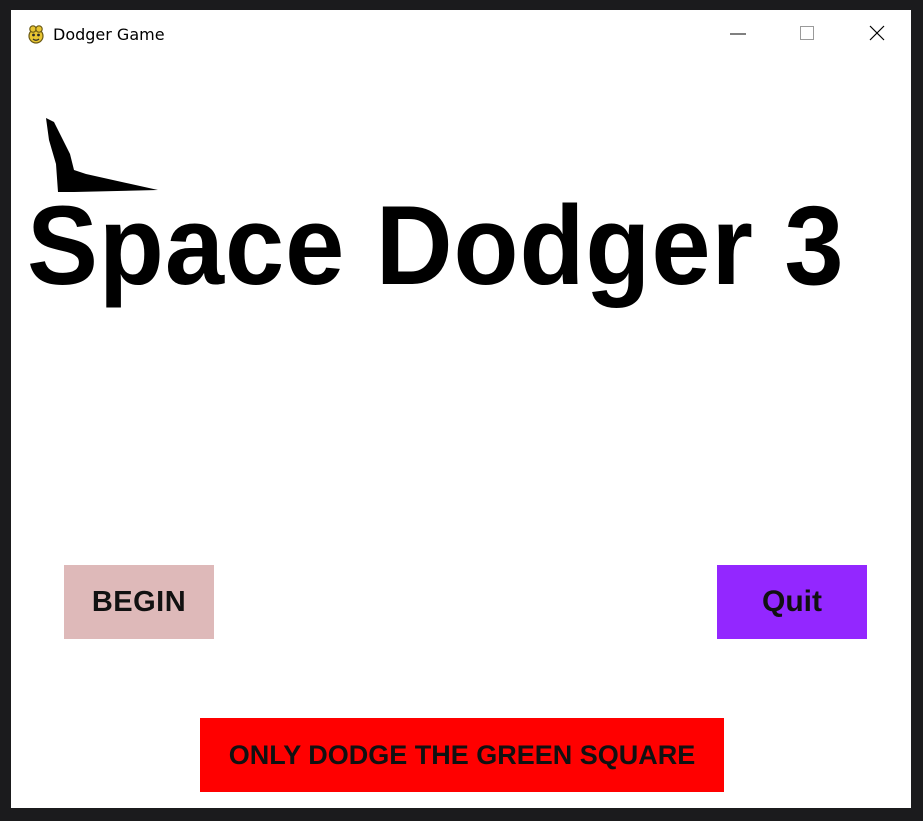  I want to click on minimize-icon, so click(738, 34).